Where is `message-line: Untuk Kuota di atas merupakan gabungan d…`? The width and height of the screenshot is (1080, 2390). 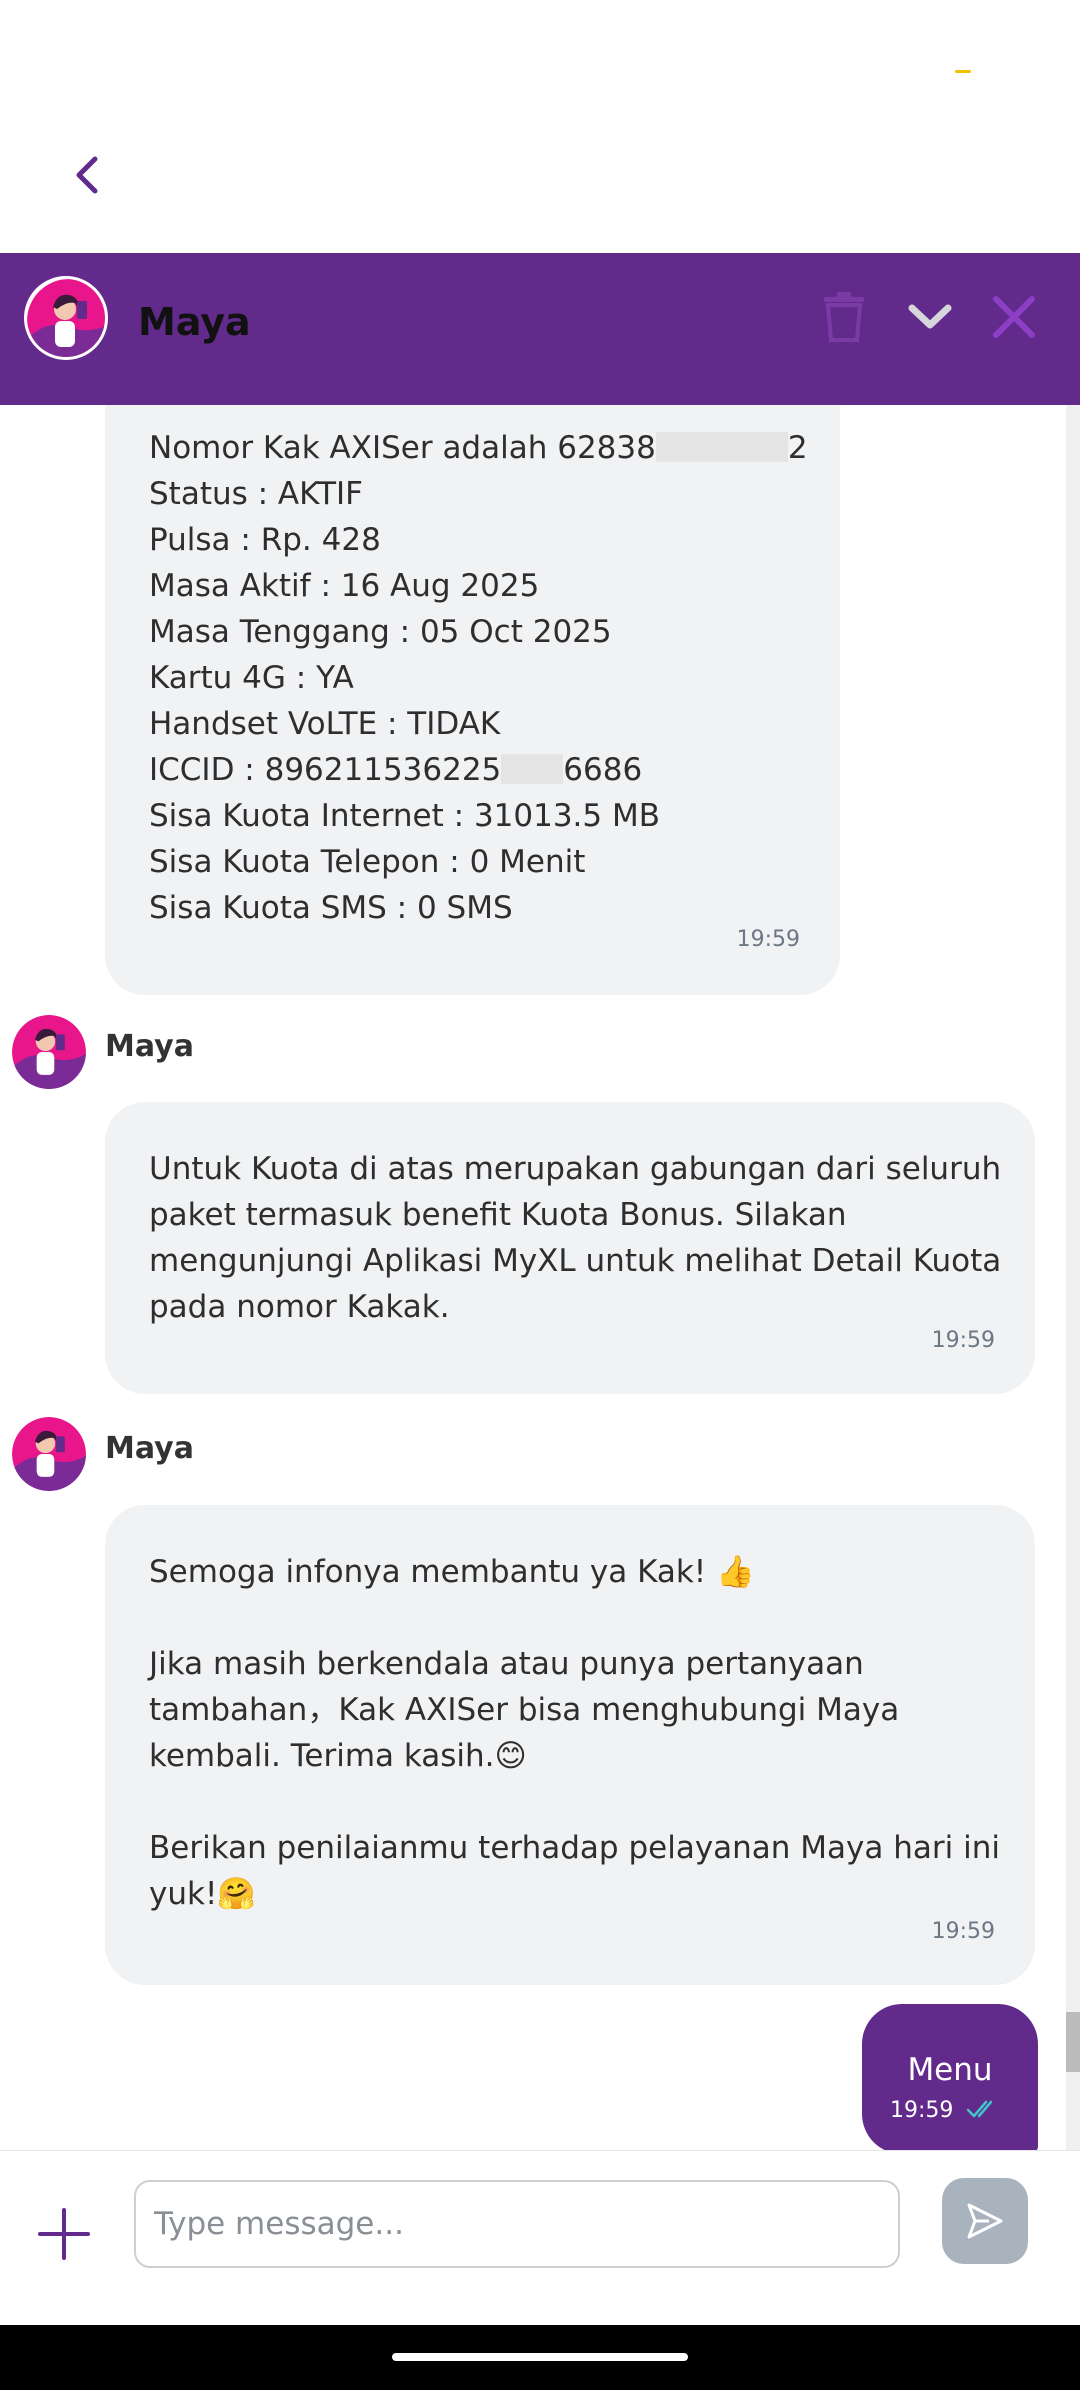
message-line: Untuk Kuota di atas merupakan gabungan d… is located at coordinates (575, 1169).